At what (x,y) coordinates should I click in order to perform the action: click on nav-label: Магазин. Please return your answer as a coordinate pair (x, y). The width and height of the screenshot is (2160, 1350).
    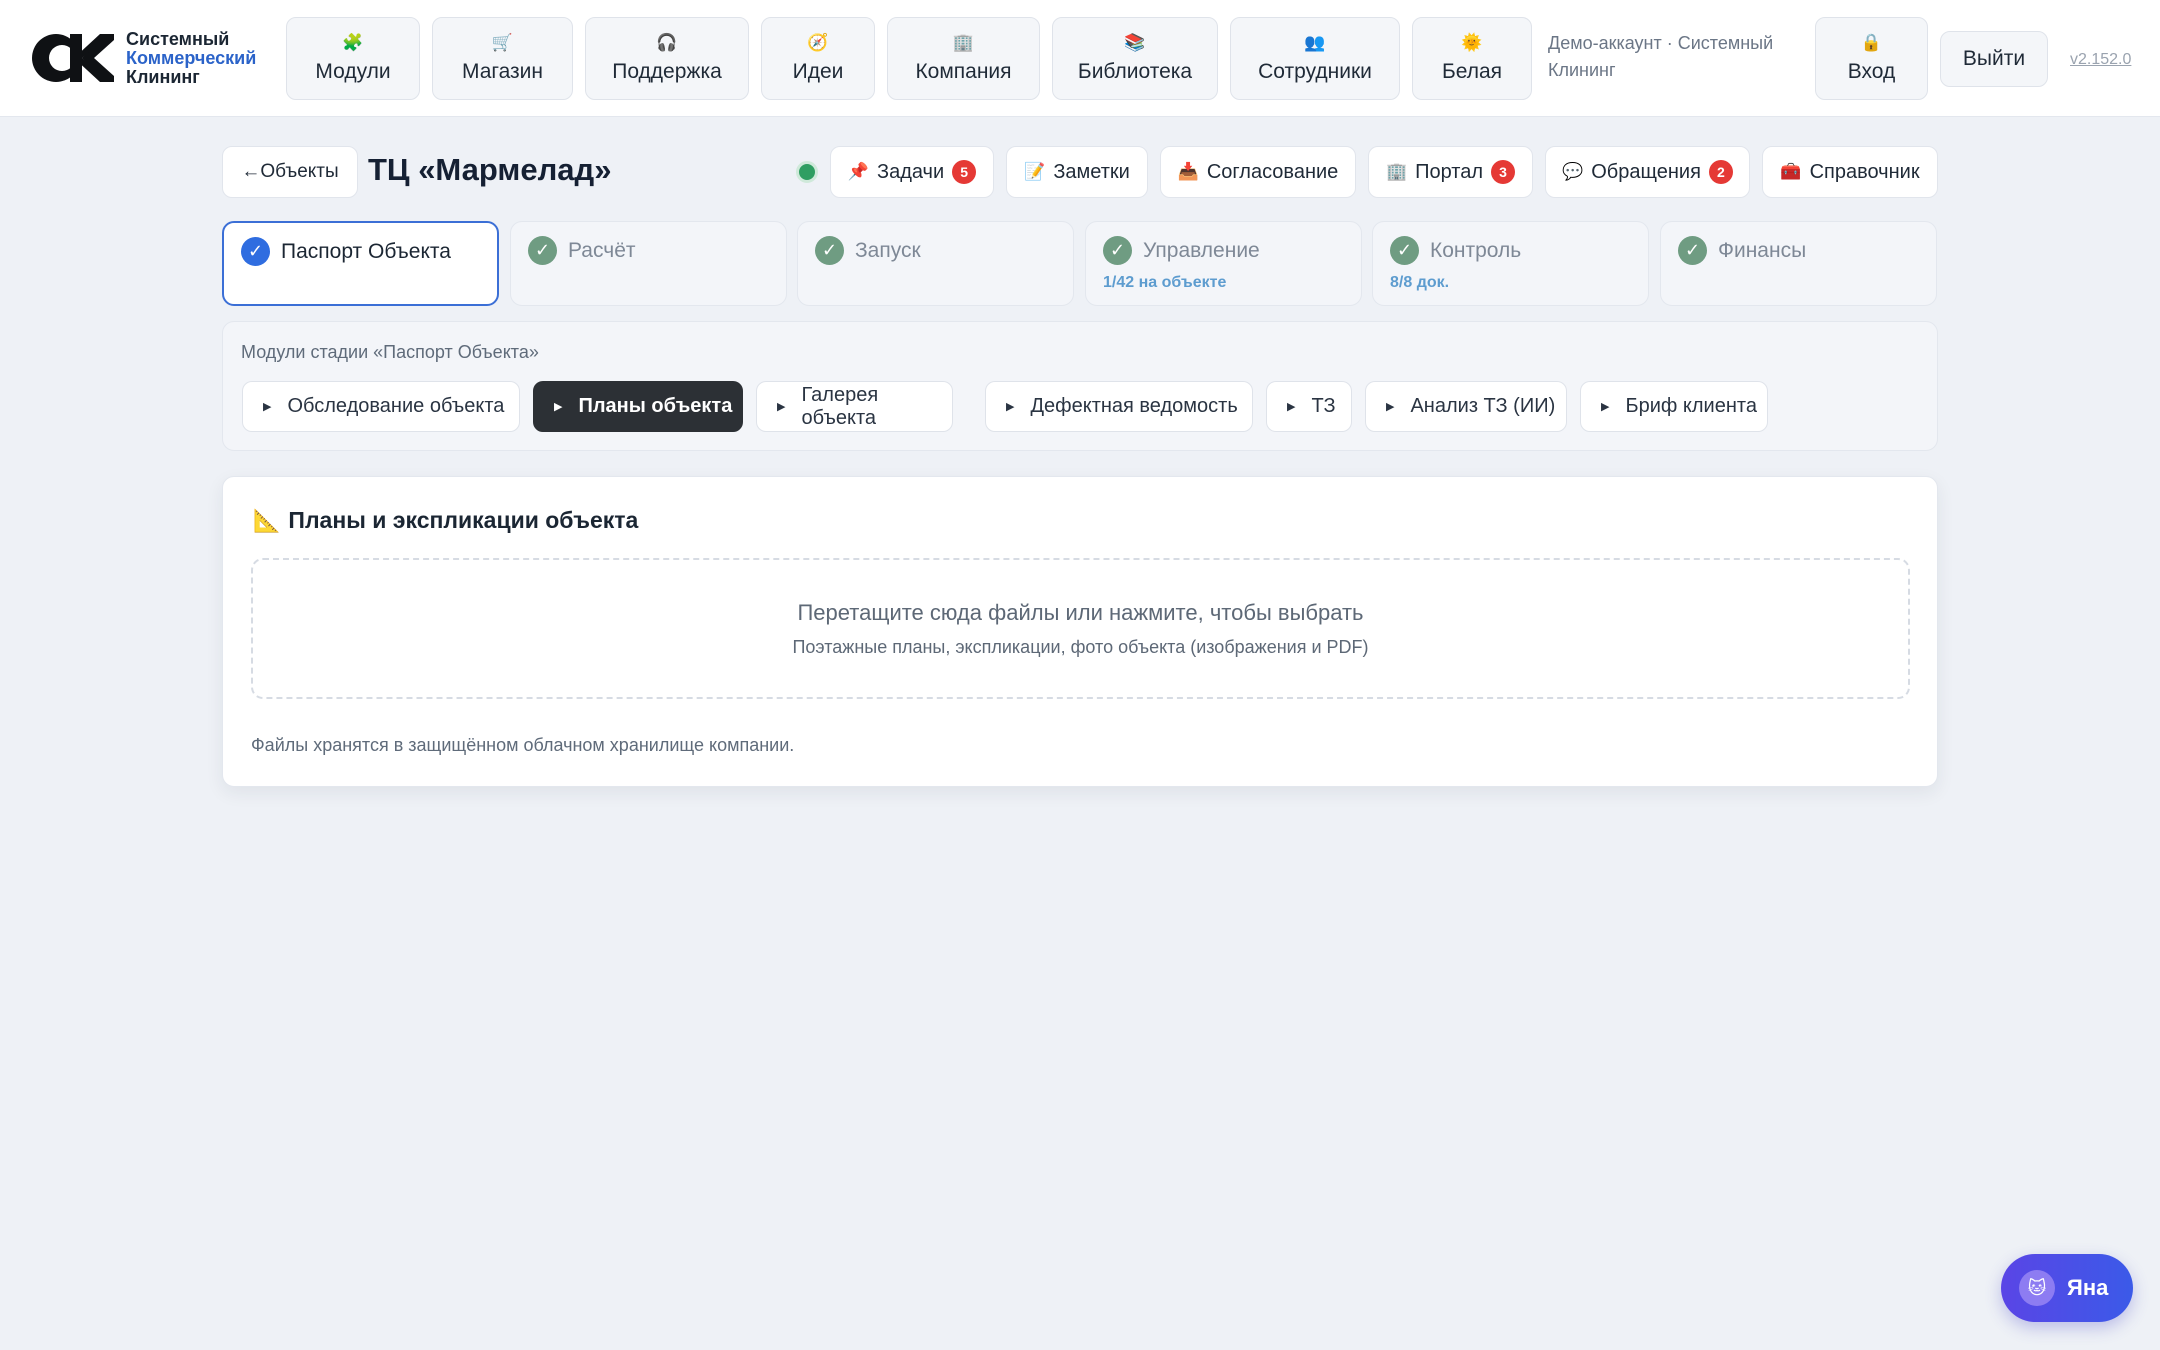
    Looking at the image, I should click on (502, 71).